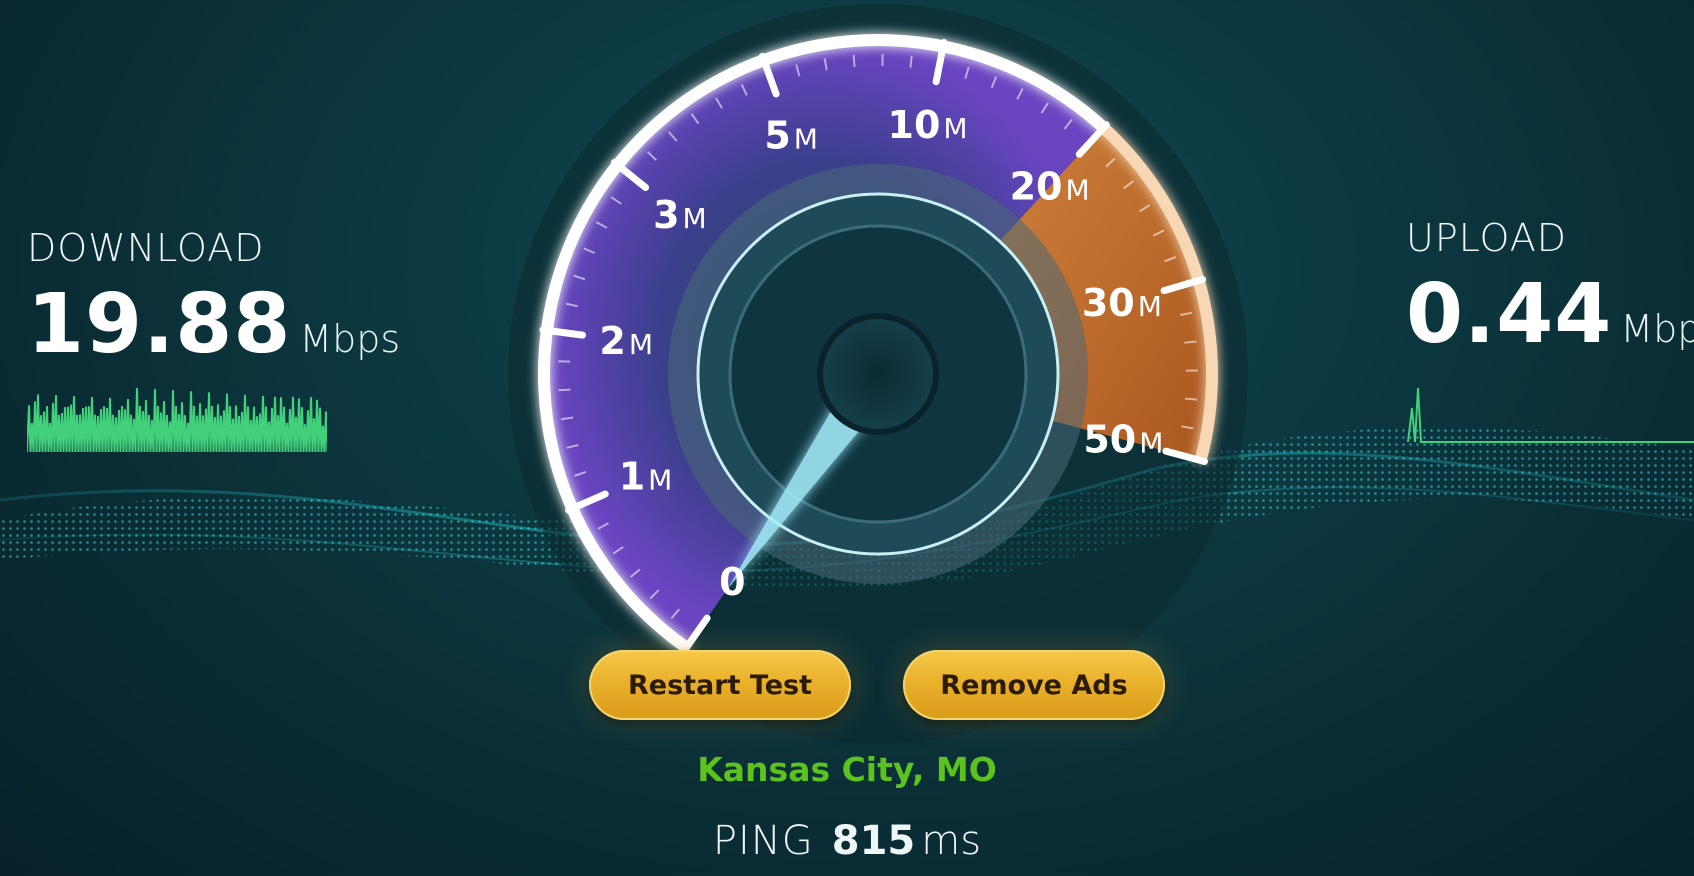 The height and width of the screenshot is (876, 1694). Describe the element at coordinates (1034, 685) in the screenshot. I see `remove-ads-button: Remove Ads` at that location.